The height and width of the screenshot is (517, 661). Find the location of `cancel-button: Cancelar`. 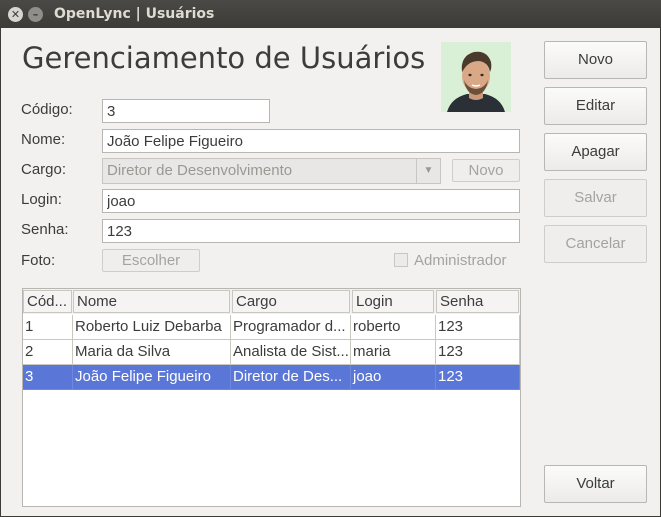

cancel-button: Cancelar is located at coordinates (595, 244).